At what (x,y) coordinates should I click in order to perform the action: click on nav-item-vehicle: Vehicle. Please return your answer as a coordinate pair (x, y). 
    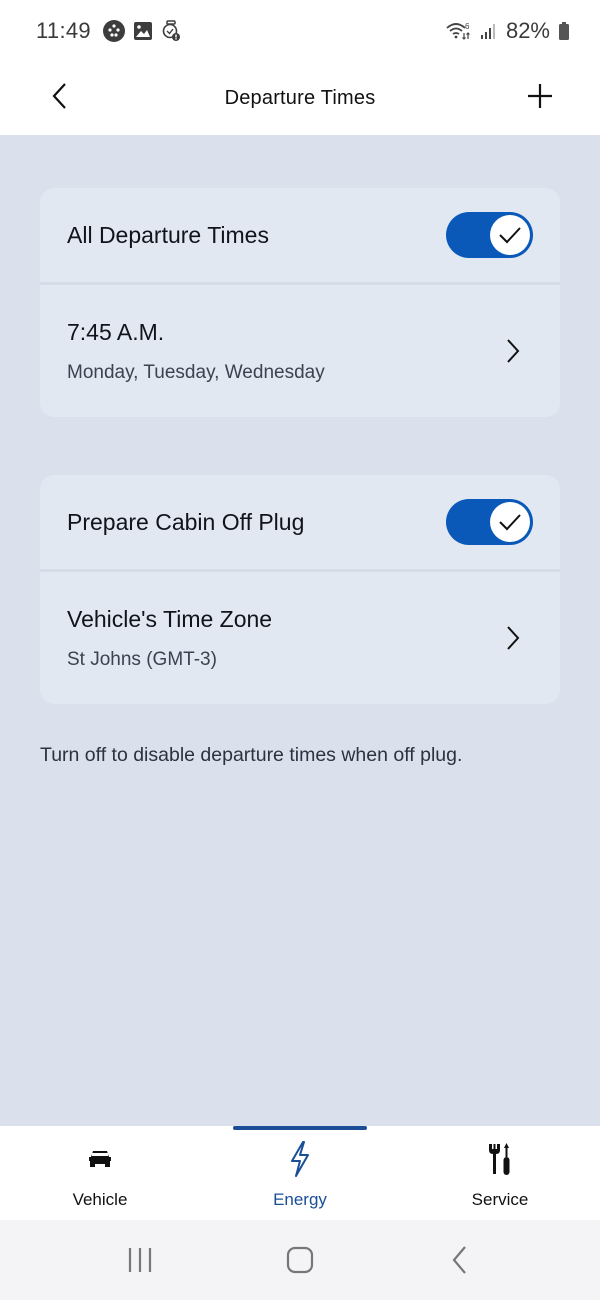
    Looking at the image, I should click on (100, 1173).